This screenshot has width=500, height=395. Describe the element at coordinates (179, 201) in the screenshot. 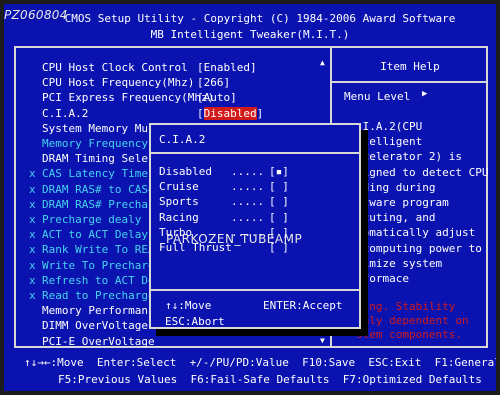

I see `popup-option-label: Sports` at that location.